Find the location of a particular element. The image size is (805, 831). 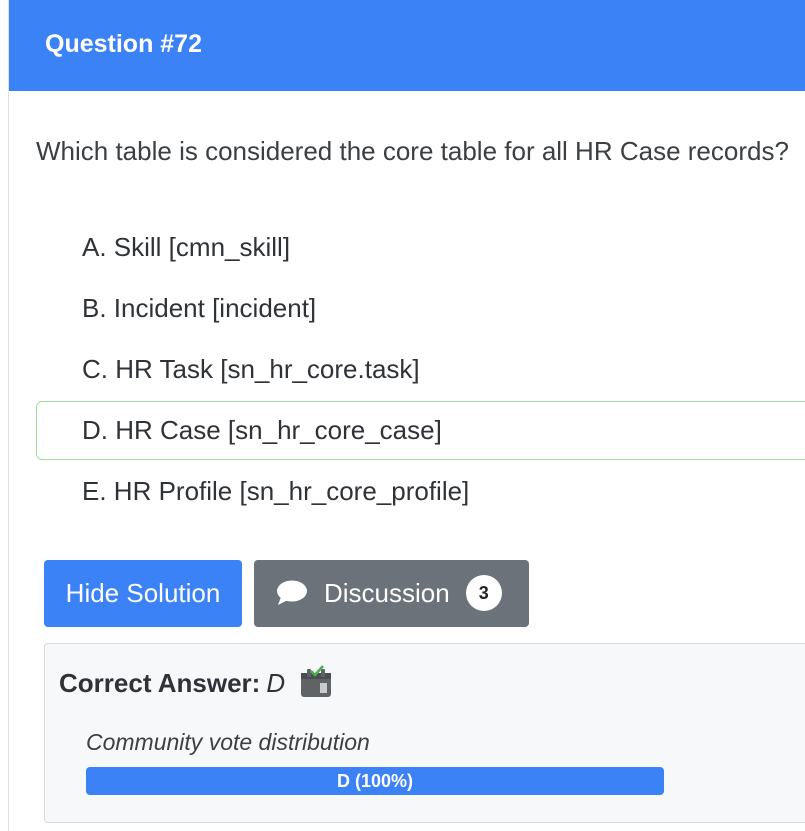

question-title: Question #72 is located at coordinates (123, 44).